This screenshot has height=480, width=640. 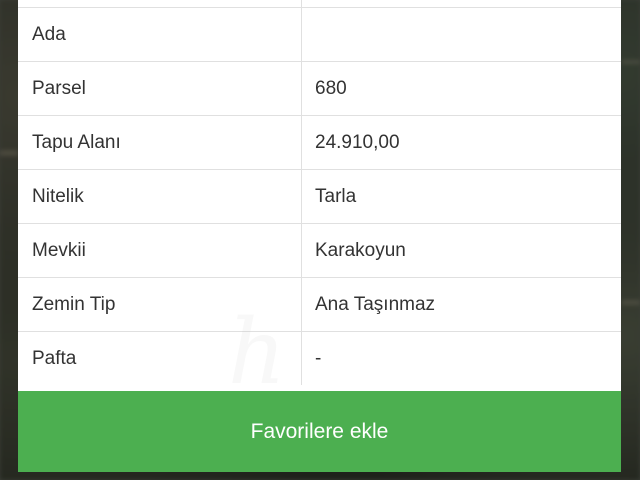 What do you see at coordinates (360, 250) in the screenshot?
I see `value-mevkii: Karakoyun` at bounding box center [360, 250].